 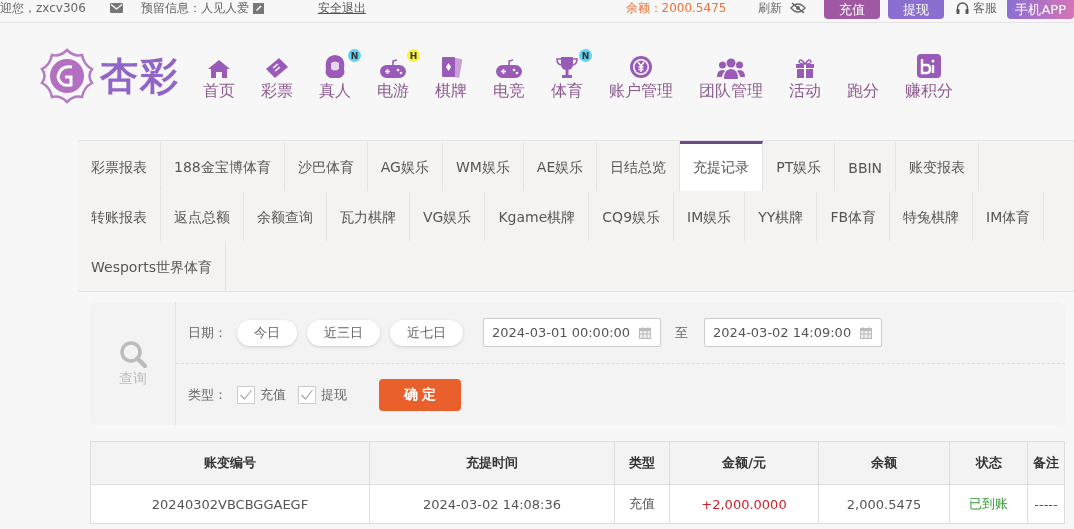 What do you see at coordinates (916, 9) in the screenshot?
I see `top-button: 提现` at bounding box center [916, 9].